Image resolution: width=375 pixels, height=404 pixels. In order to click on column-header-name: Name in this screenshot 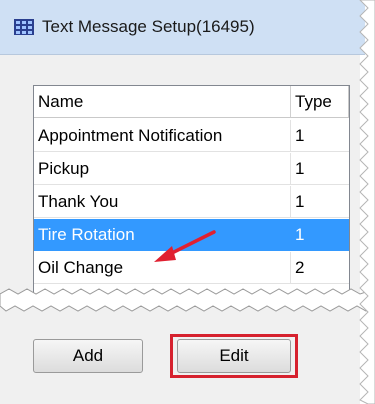, I will do `click(162, 102)`.